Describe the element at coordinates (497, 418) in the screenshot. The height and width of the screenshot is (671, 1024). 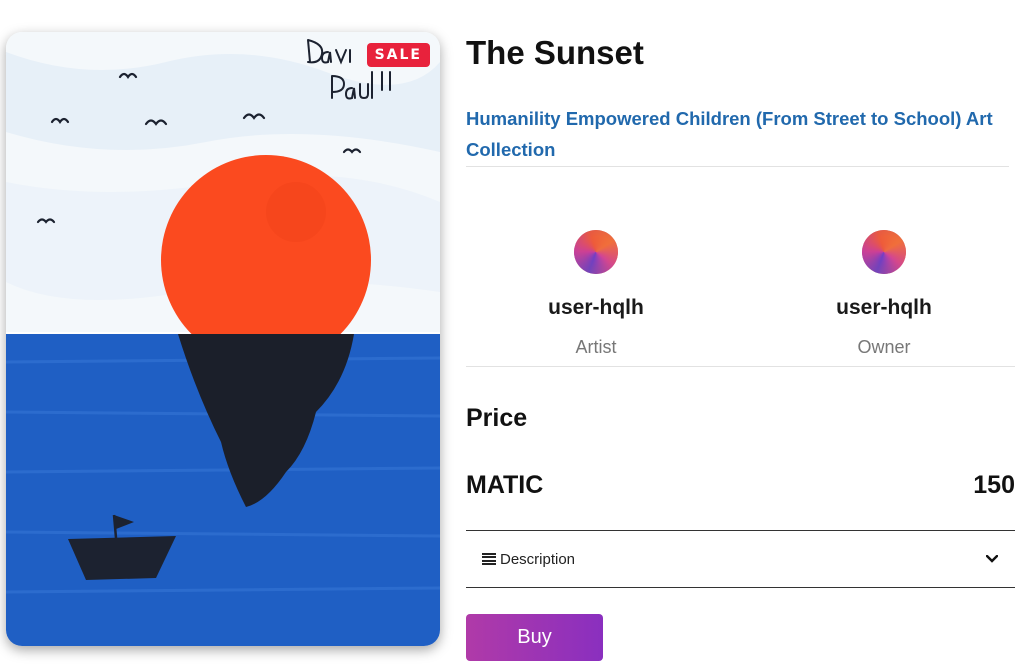
I see `price-heading: Price` at that location.